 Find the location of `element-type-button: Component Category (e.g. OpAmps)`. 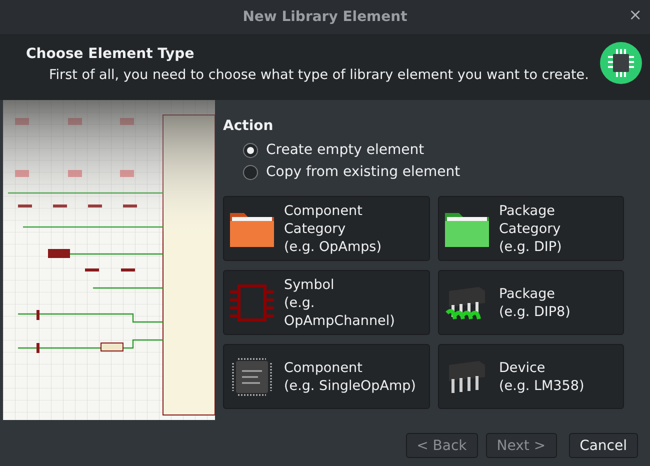

element-type-button: Component Category (e.g. OpAmps) is located at coordinates (326, 228).